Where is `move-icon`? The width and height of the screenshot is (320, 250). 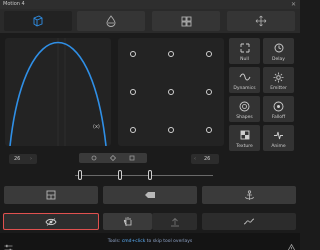
move-icon is located at coordinates (261, 21).